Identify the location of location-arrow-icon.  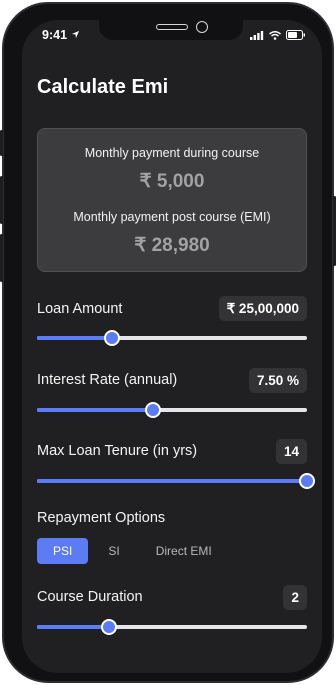
(75, 34).